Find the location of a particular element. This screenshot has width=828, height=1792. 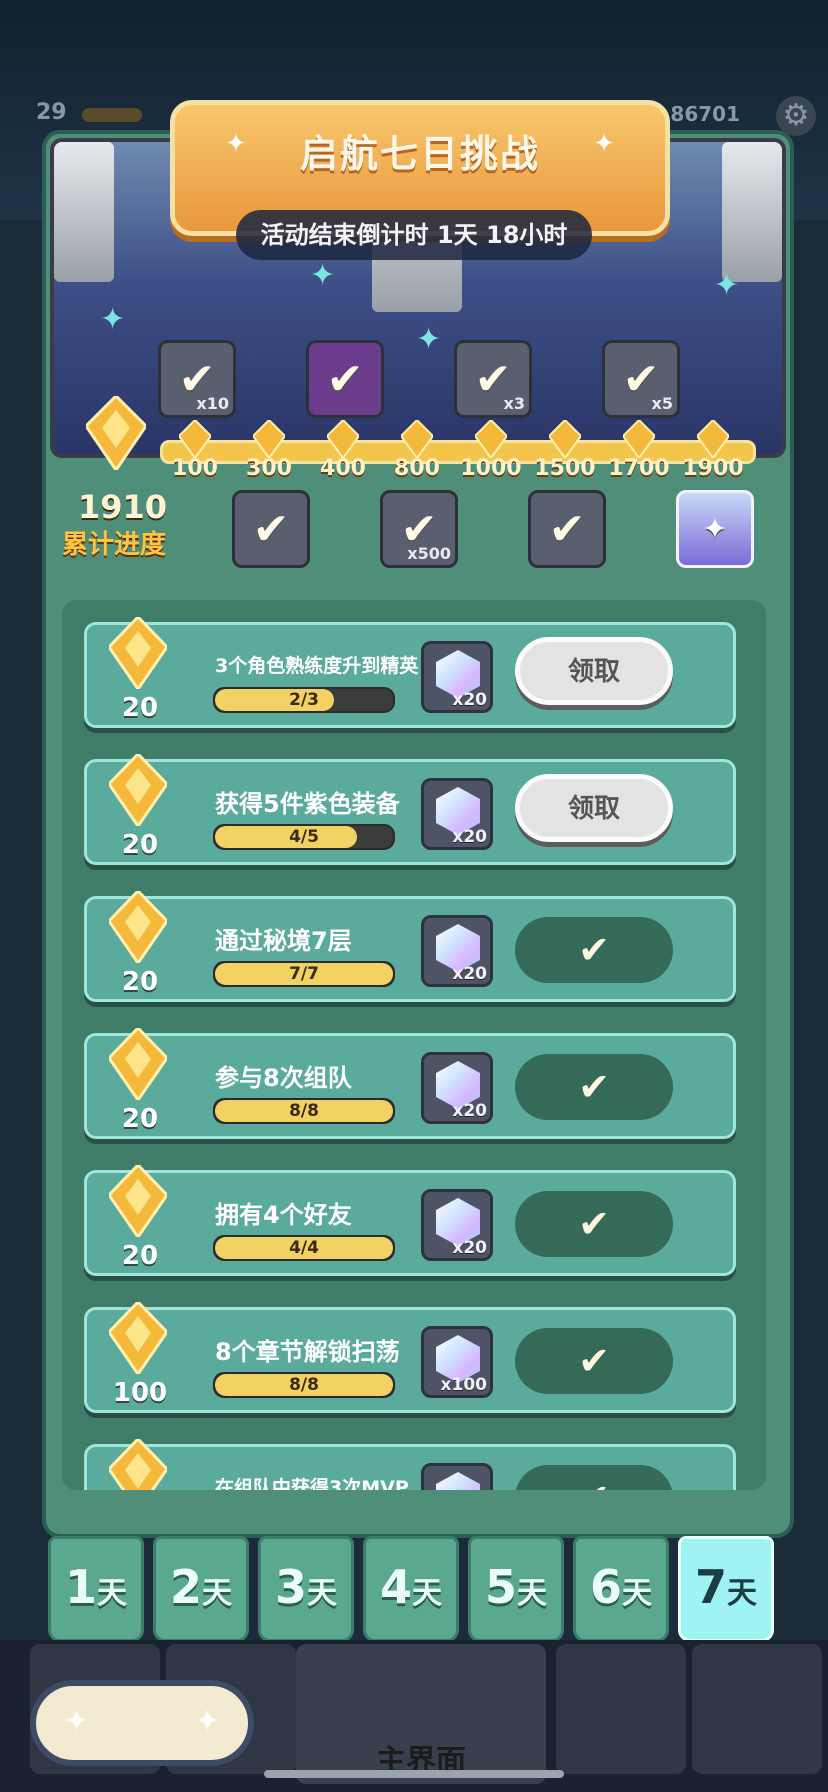

milestone-reward-8: ✦ is located at coordinates (715, 529).